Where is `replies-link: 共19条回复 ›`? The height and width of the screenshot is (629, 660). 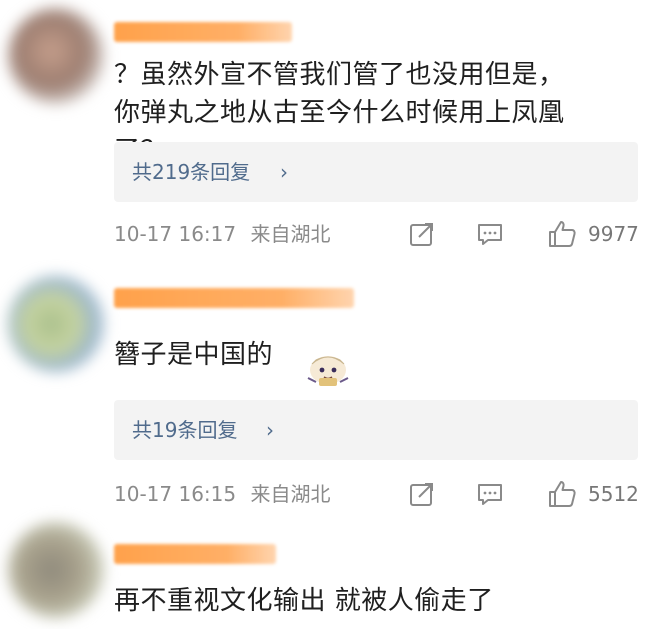 replies-link: 共19条回复 › is located at coordinates (376, 430).